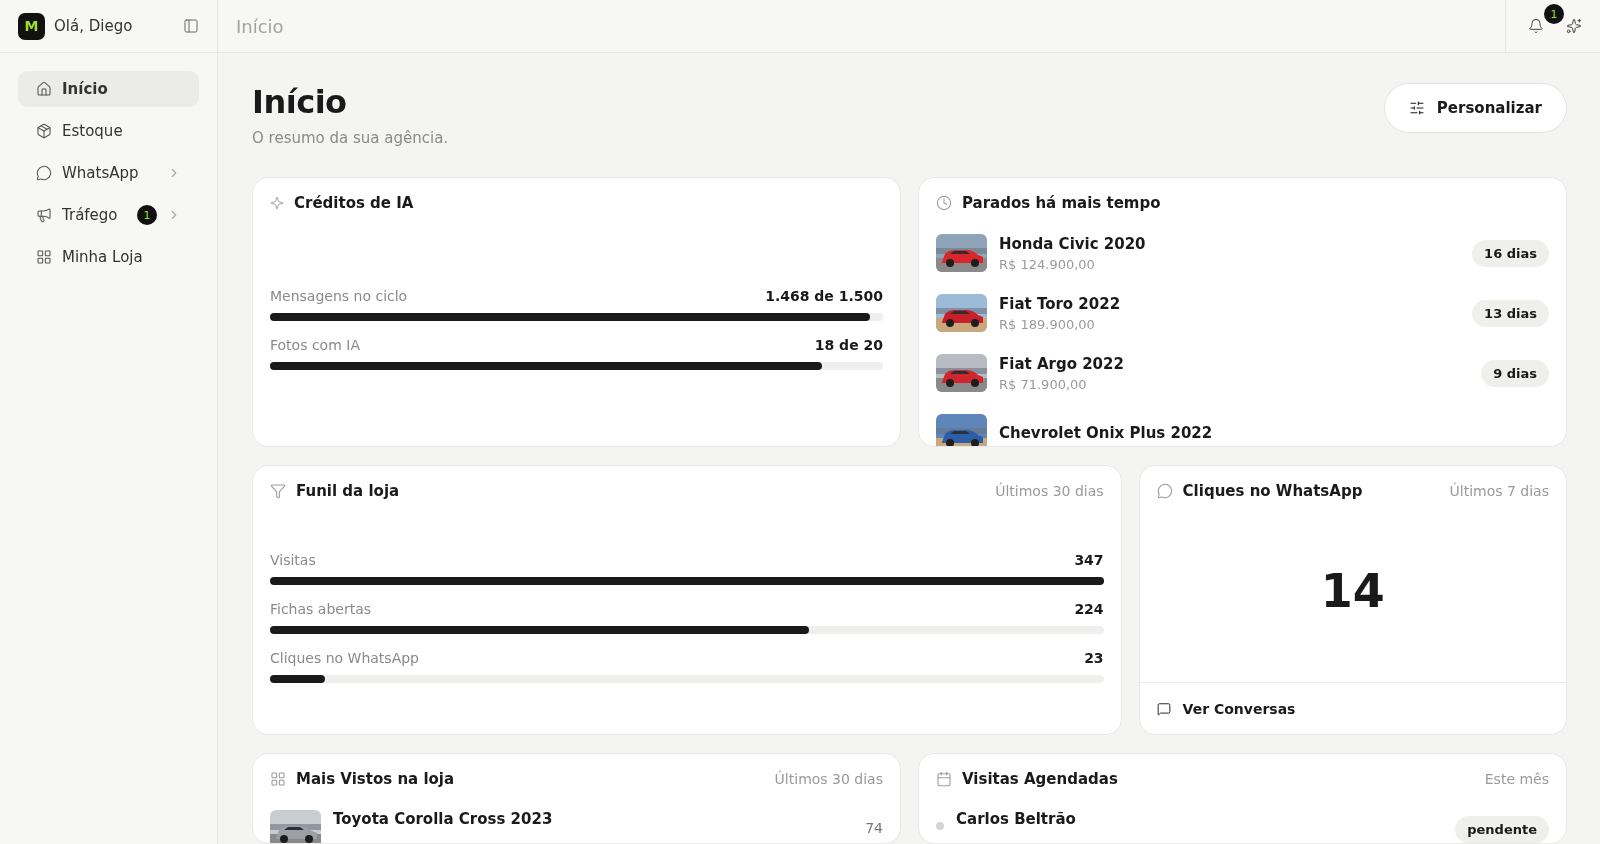 This screenshot has height=844, width=1600. What do you see at coordinates (1016, 819) in the screenshot?
I see `visitor-name: Carlos Beltrão` at bounding box center [1016, 819].